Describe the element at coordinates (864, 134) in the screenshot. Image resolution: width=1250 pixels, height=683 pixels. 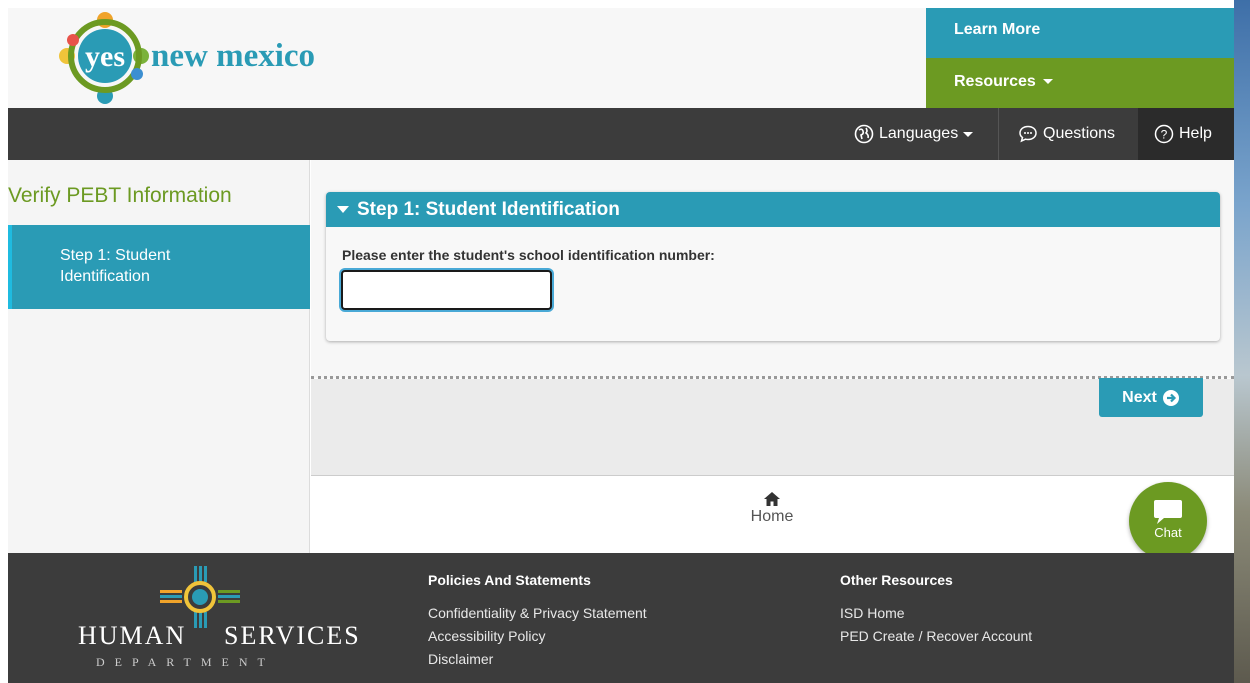
I see `globe-icon` at that location.